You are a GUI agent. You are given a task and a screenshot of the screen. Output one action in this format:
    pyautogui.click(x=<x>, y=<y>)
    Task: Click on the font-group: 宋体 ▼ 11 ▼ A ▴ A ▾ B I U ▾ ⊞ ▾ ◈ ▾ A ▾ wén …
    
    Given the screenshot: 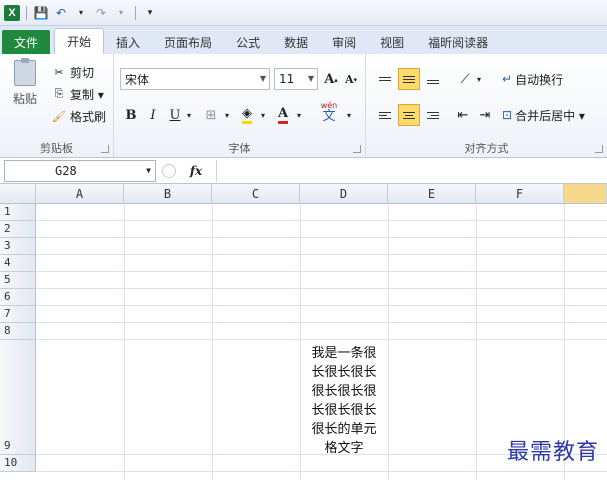 What is the action you would take?
    pyautogui.click(x=240, y=106)
    